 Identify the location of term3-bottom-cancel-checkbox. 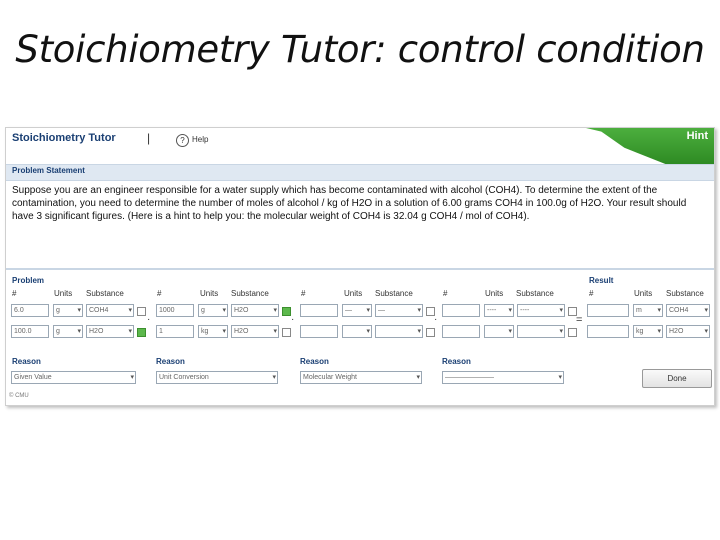
(430, 332).